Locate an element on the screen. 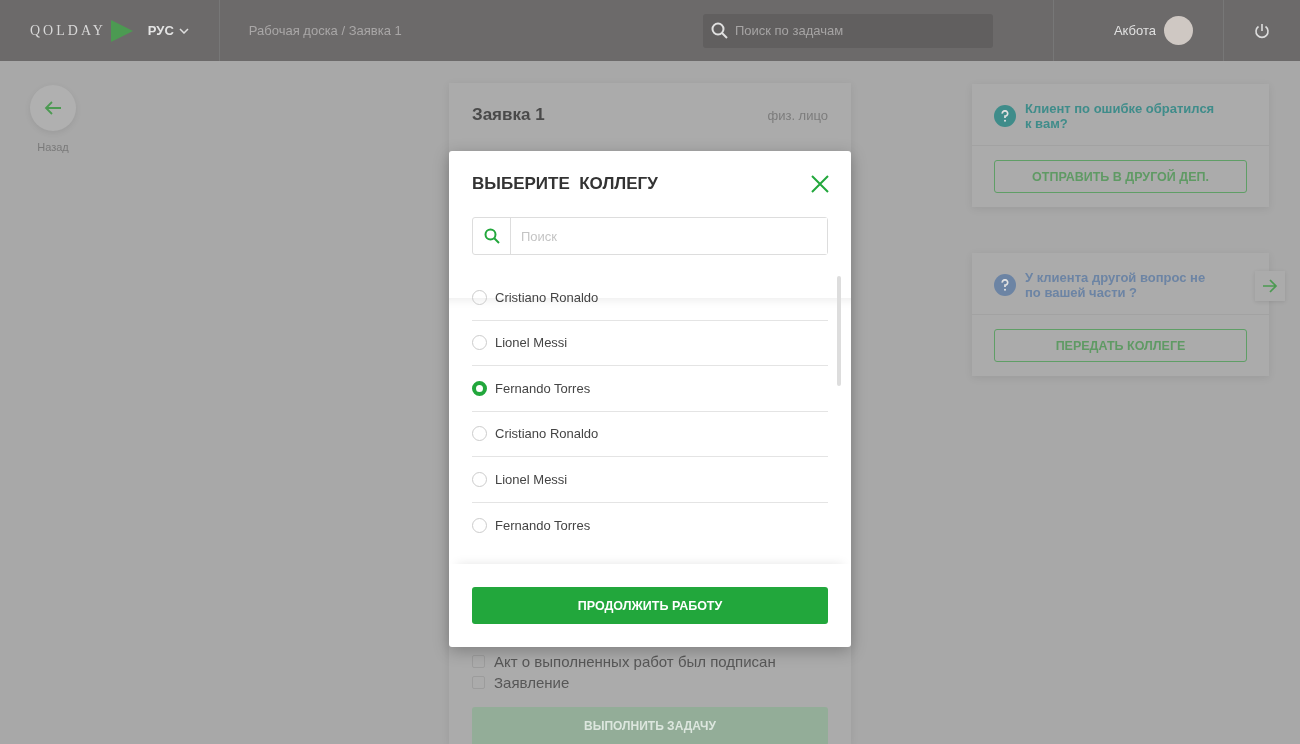 The width and height of the screenshot is (1300, 744). power-icon is located at coordinates (1262, 30).